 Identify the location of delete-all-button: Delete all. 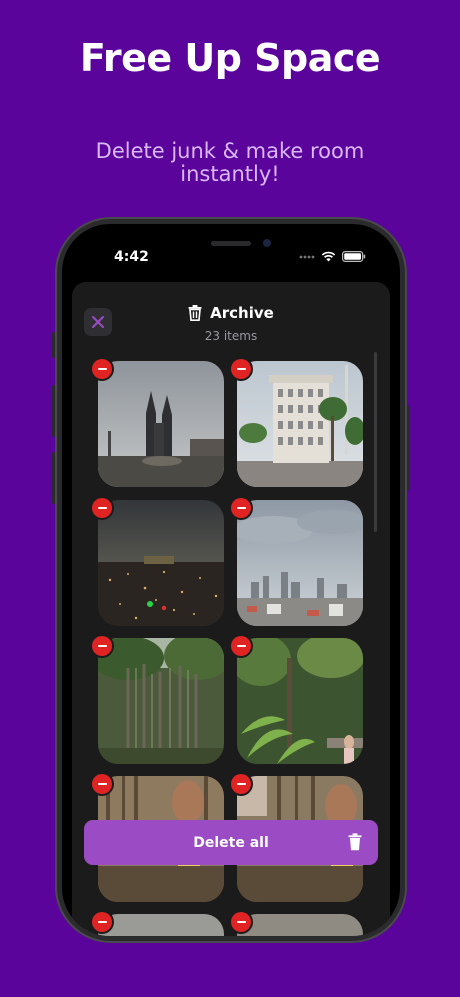
(231, 842).